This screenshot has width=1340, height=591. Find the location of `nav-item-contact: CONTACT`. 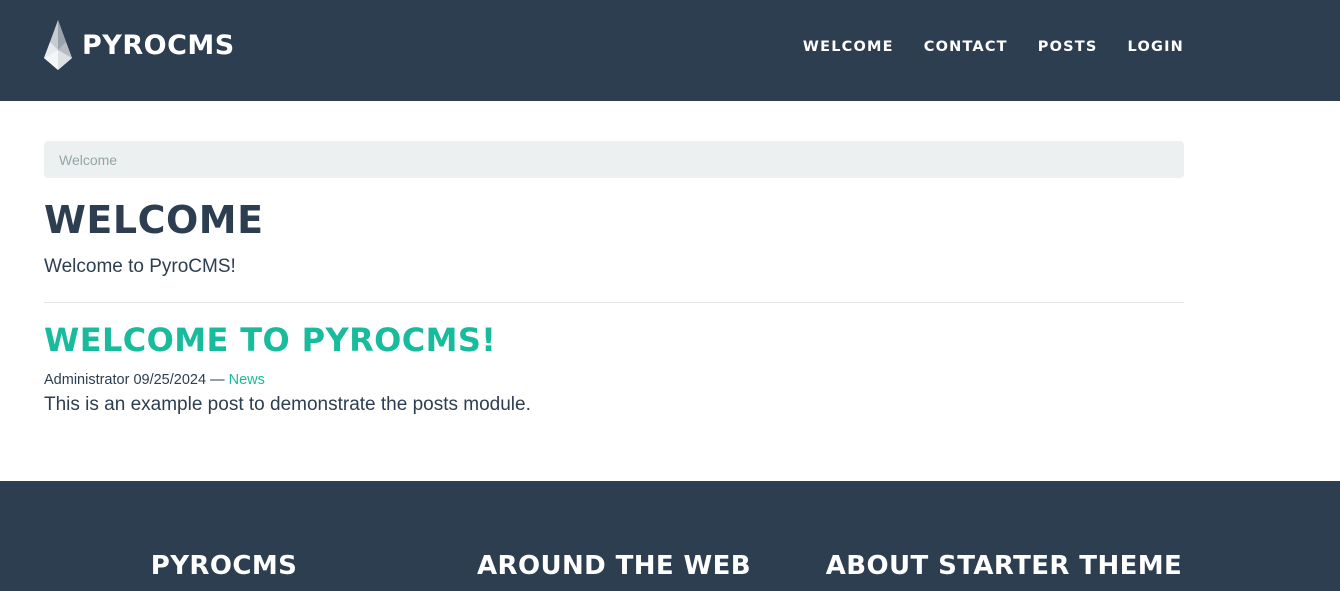

nav-item-contact: CONTACT is located at coordinates (966, 47).